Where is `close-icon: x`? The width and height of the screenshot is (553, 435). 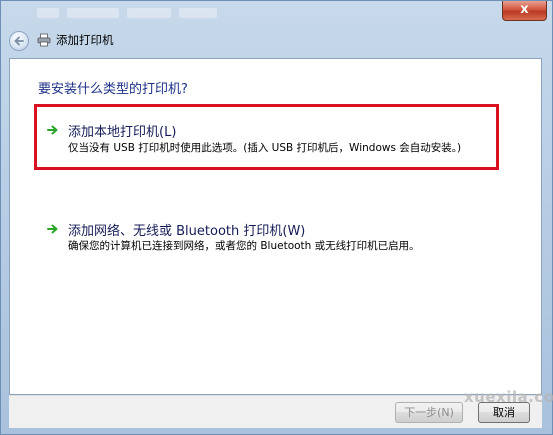 close-icon: x is located at coordinates (524, 9).